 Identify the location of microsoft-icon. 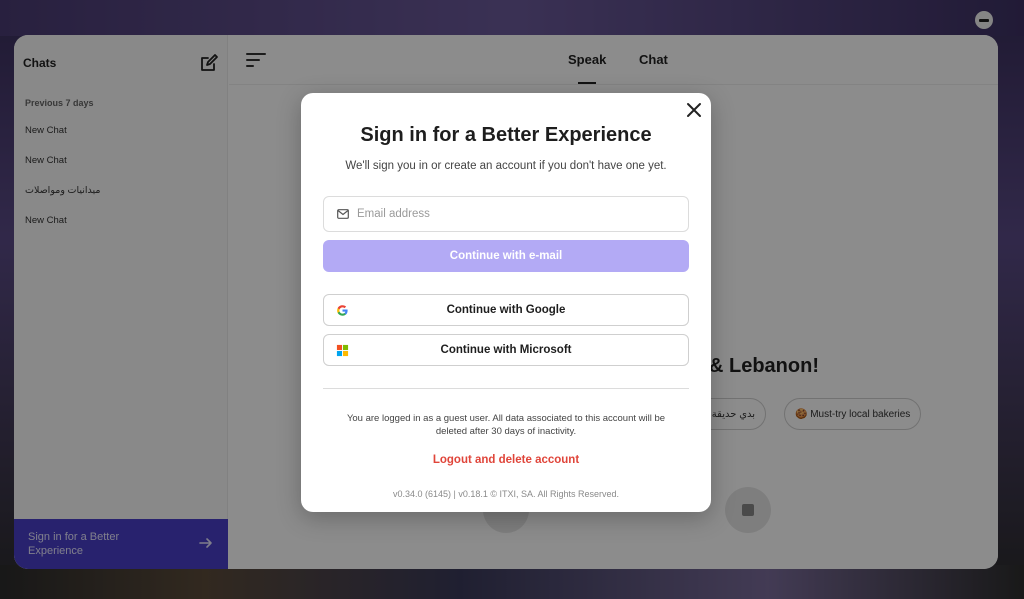
(342, 350).